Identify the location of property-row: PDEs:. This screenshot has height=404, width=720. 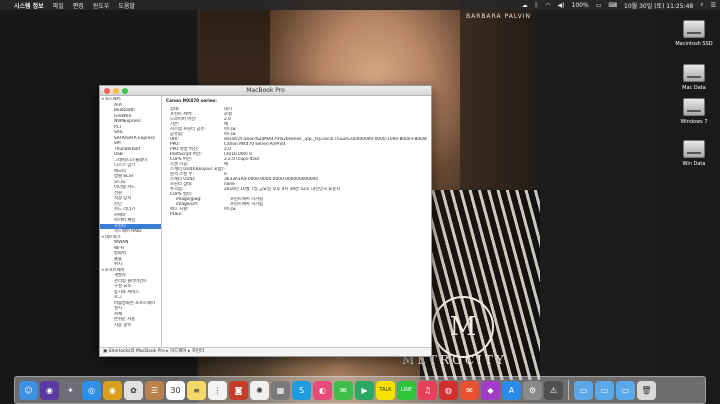
(296, 214).